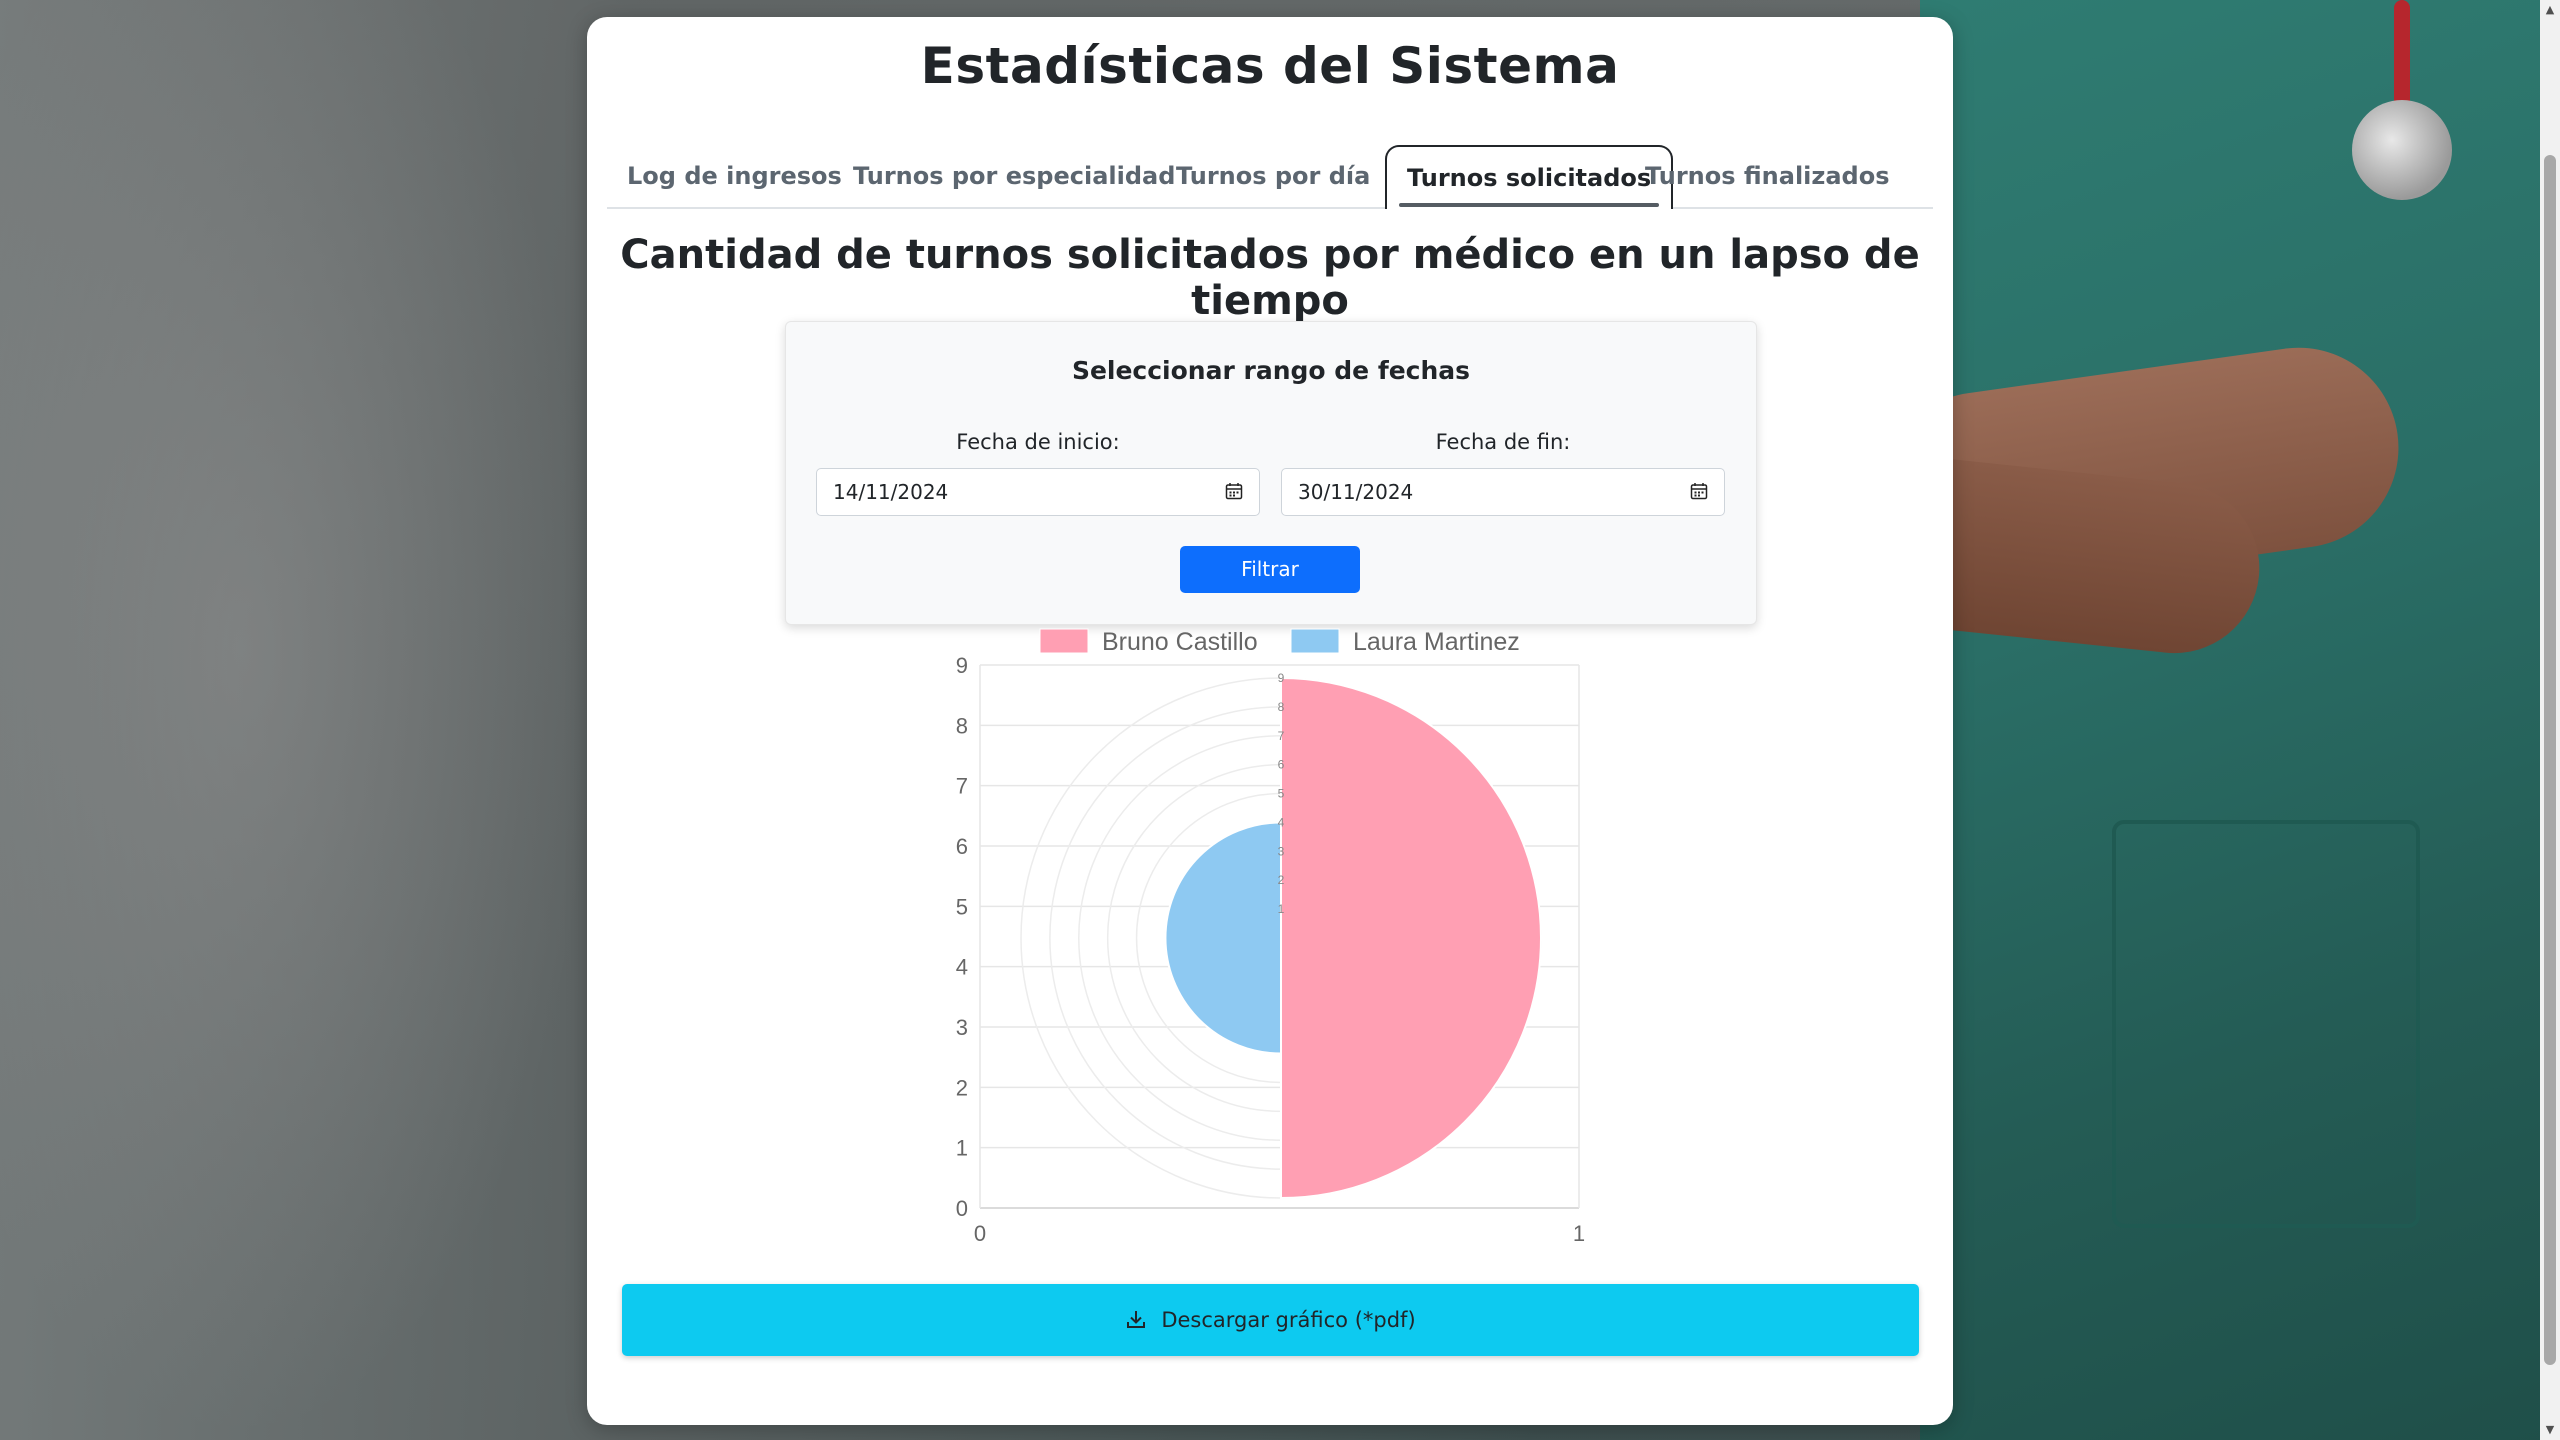  I want to click on radial-tick-label: 4, so click(1281, 822).